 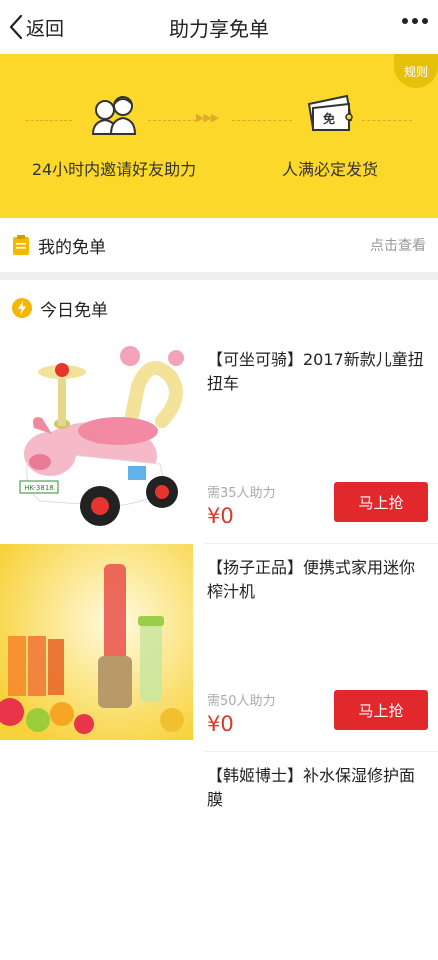 What do you see at coordinates (72, 247) in the screenshot?
I see `my-free-label: 我的免单` at bounding box center [72, 247].